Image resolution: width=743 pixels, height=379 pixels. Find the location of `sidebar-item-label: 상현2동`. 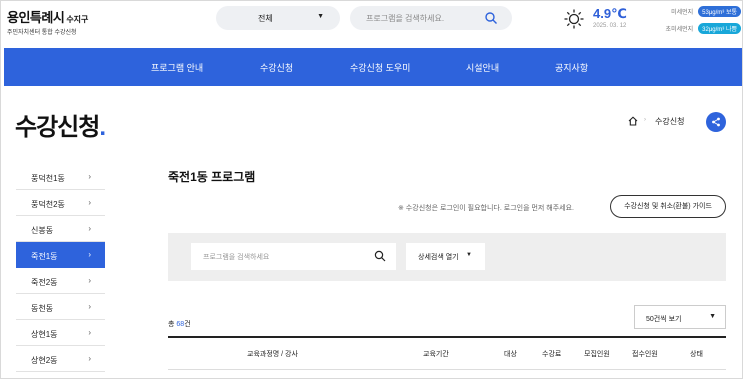

sidebar-item-label: 상현2동 is located at coordinates (44, 360).